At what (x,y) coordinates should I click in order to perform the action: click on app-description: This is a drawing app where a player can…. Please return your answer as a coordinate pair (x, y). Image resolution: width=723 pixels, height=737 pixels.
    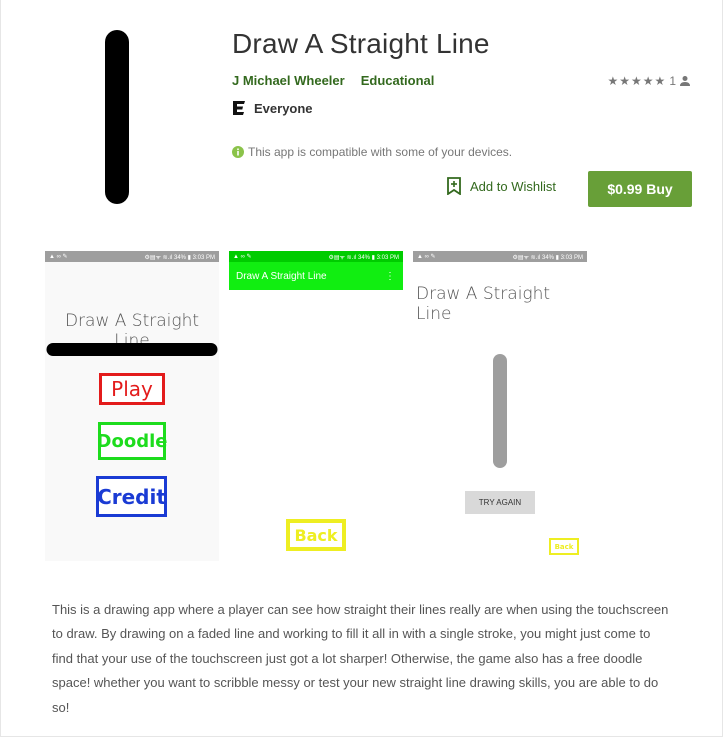
    Looking at the image, I should click on (360, 658).